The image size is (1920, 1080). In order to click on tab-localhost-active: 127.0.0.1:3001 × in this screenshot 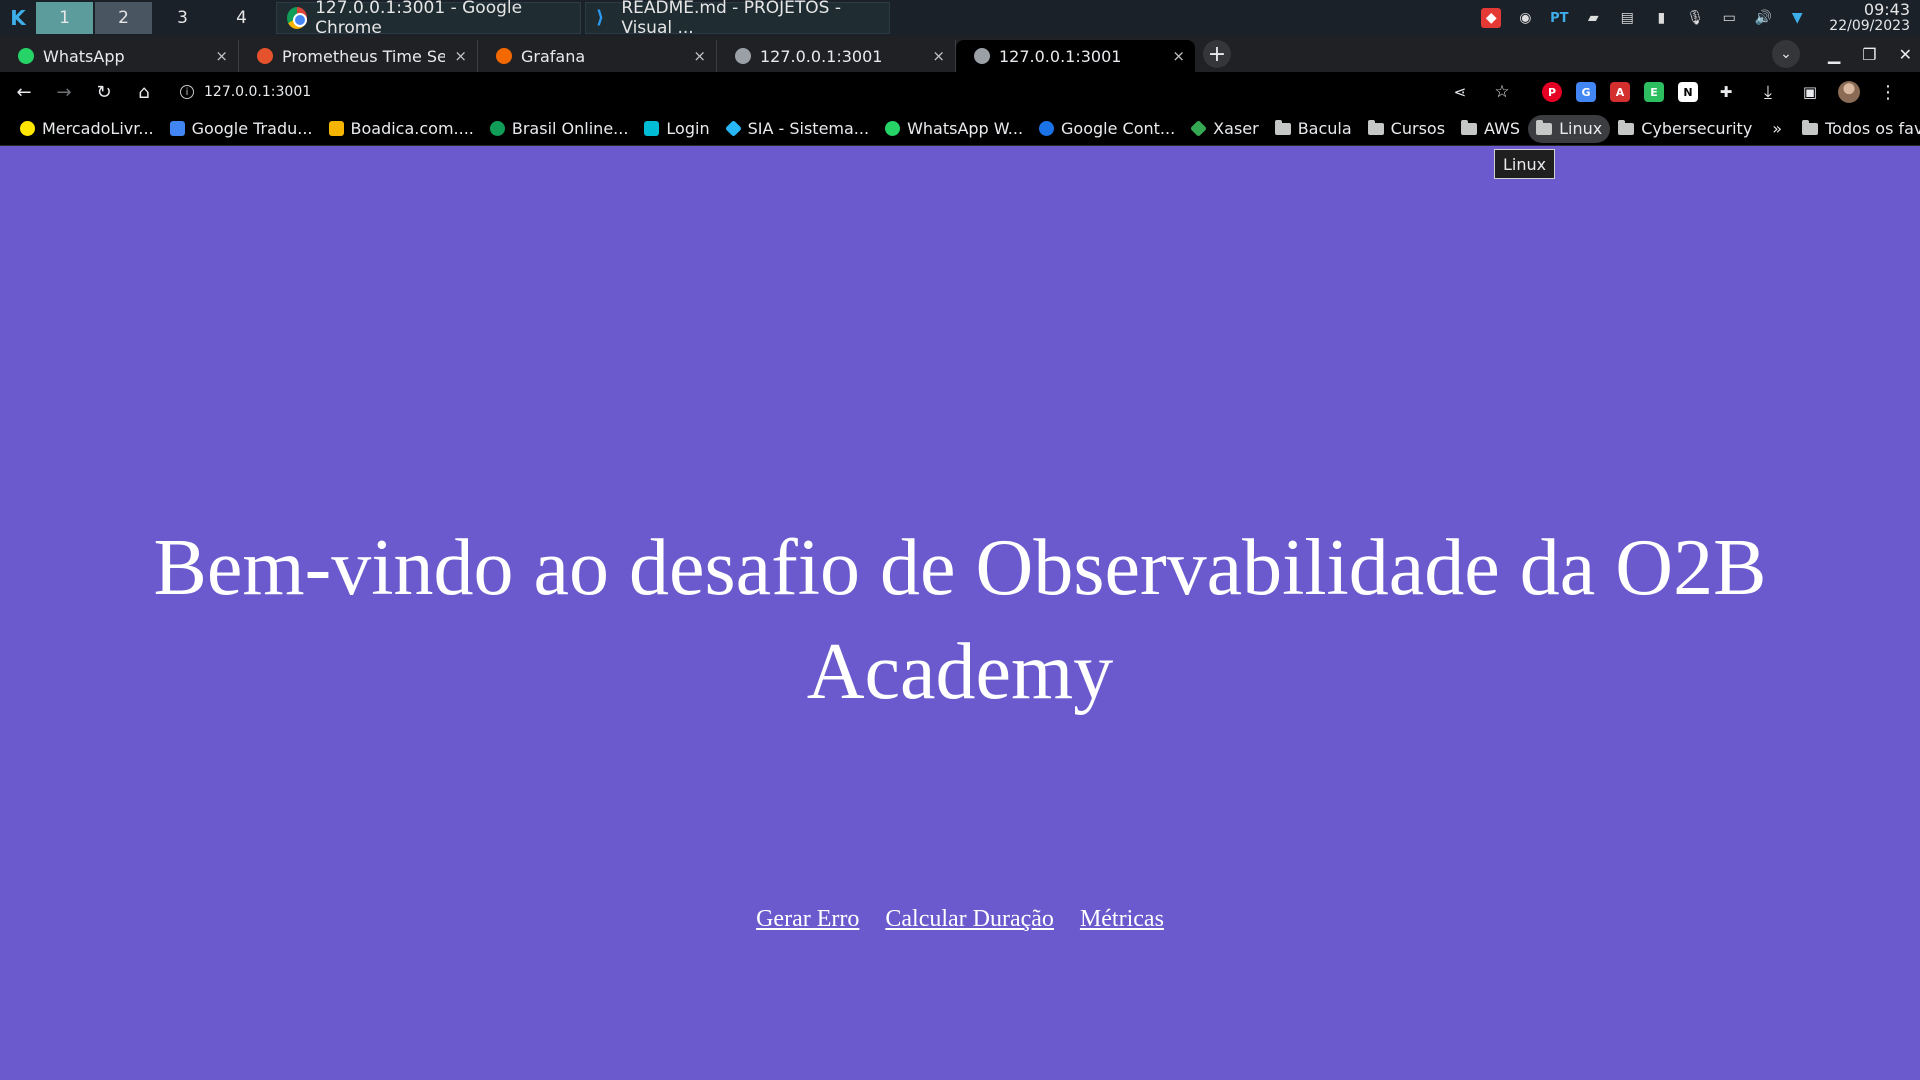, I will do `click(1075, 56)`.